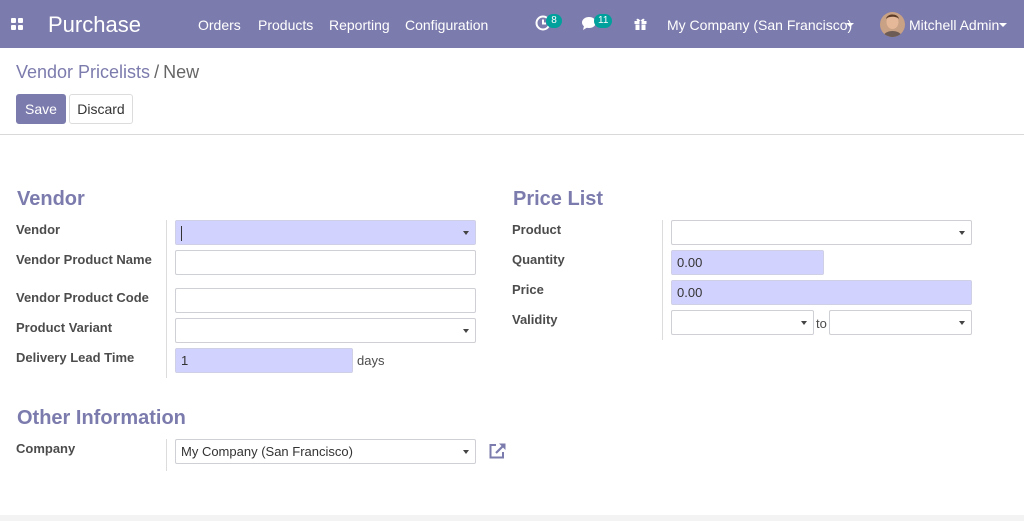  I want to click on discard-button: Discard, so click(101, 109).